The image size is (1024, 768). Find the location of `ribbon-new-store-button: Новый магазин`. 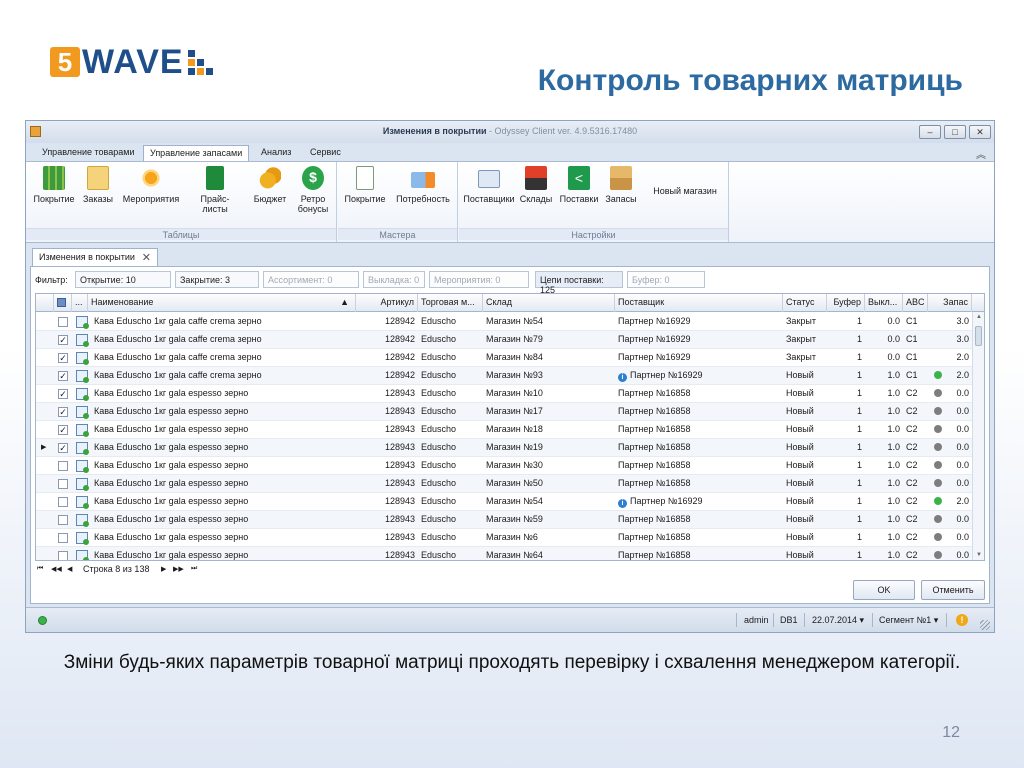

ribbon-new-store-button: Новый магазин is located at coordinates (685, 191).